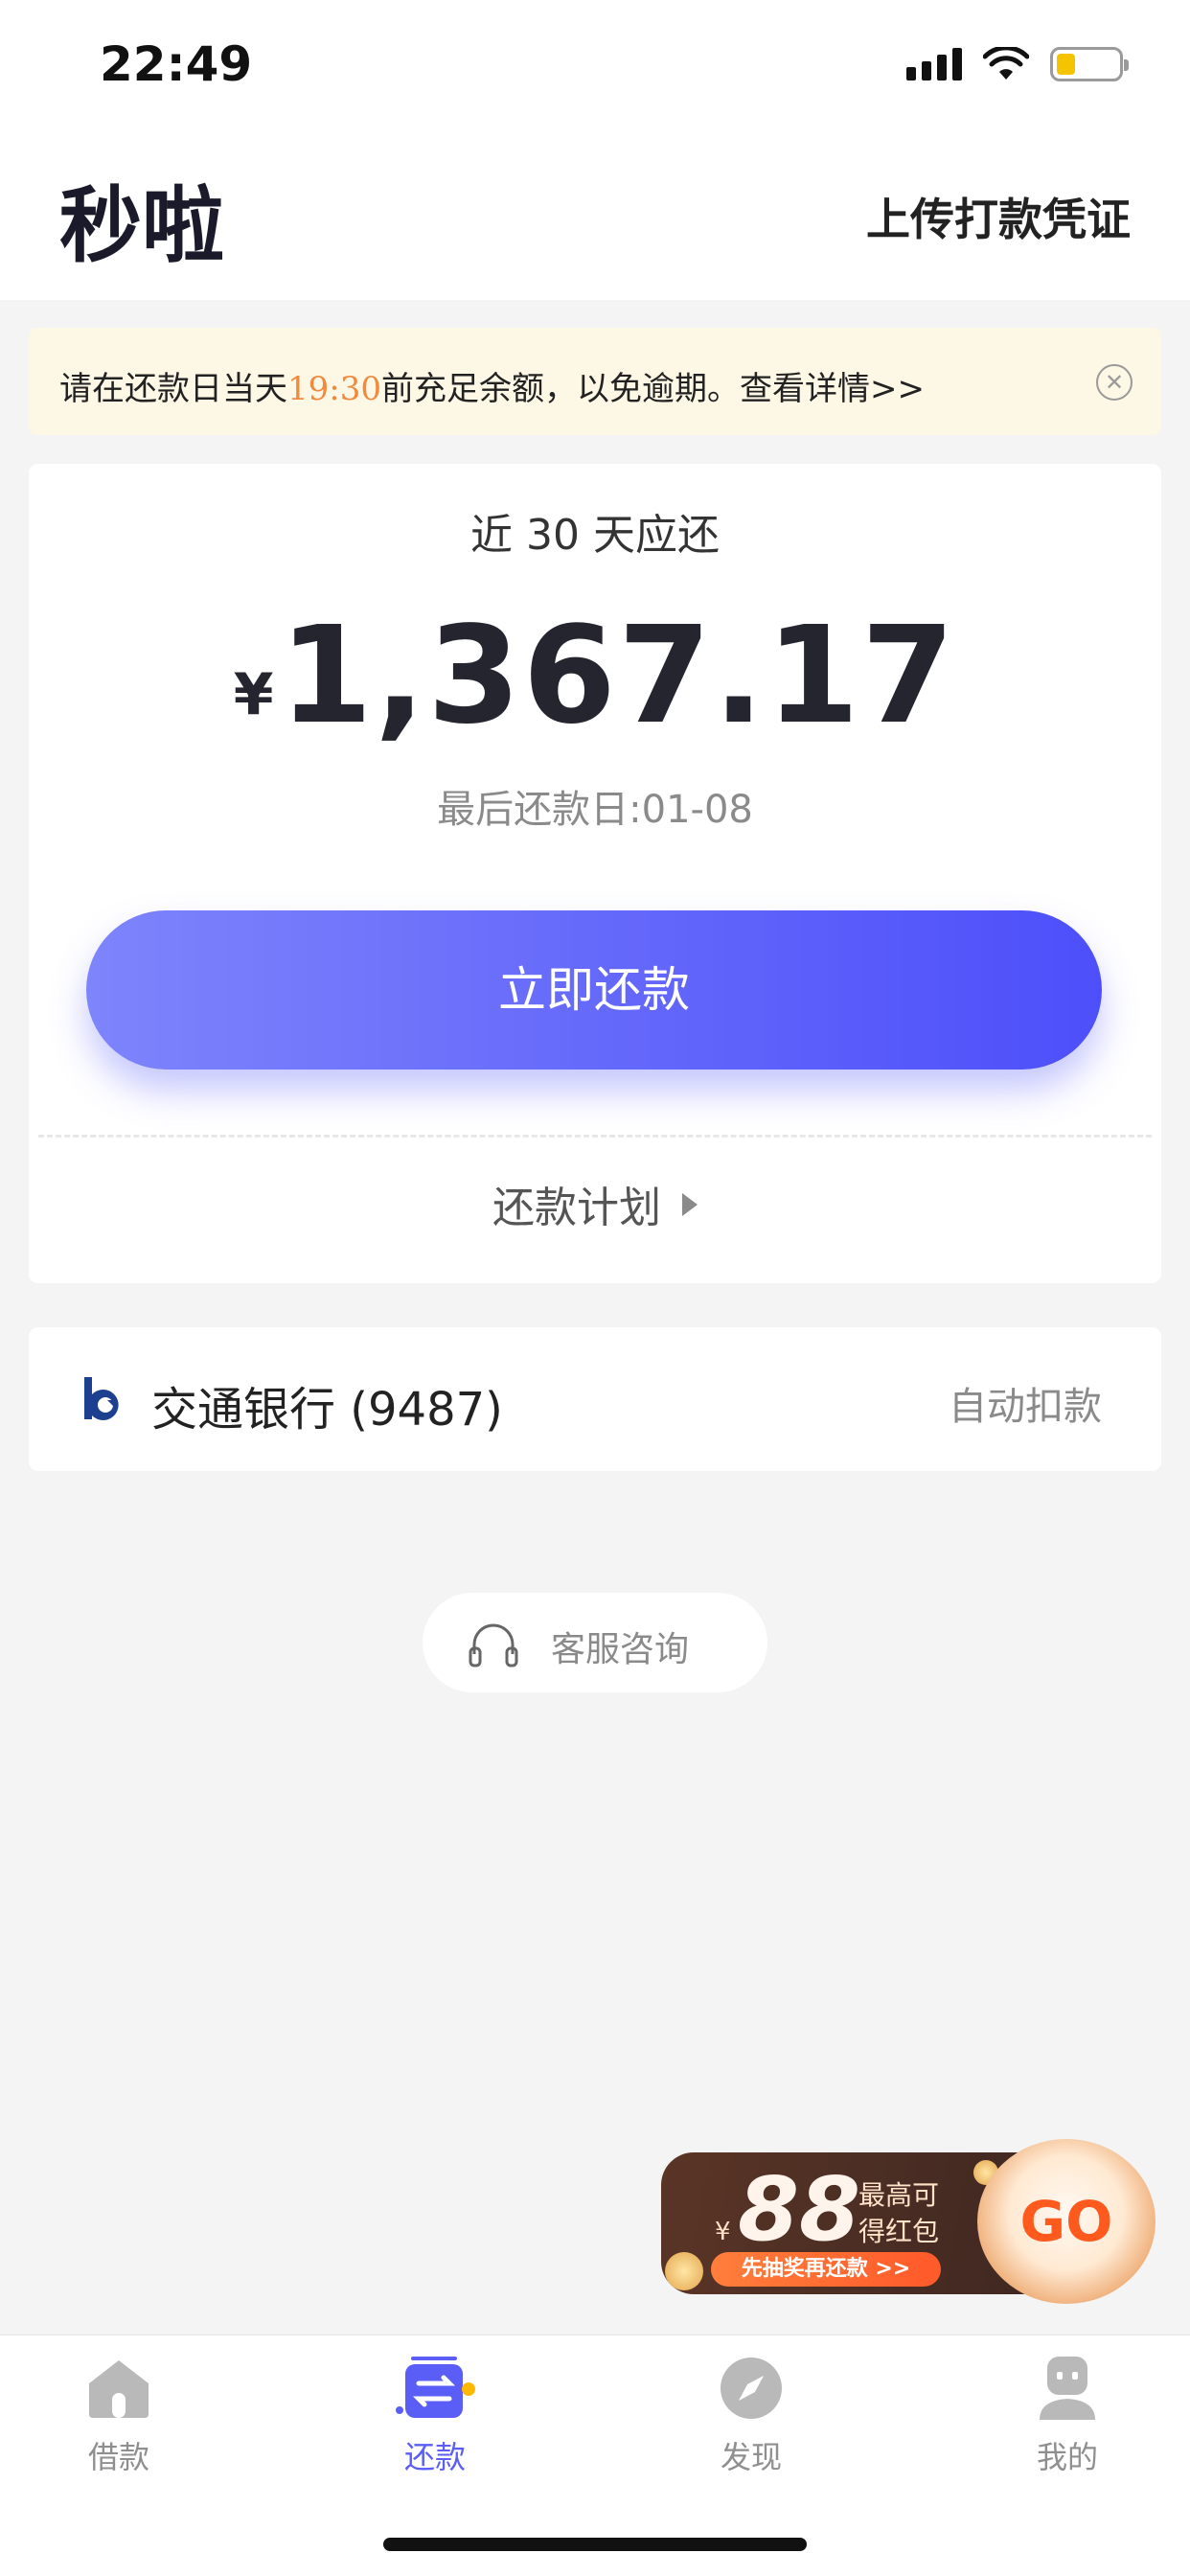  Describe the element at coordinates (141, 226) in the screenshot. I see `page-title: 秒啦` at that location.